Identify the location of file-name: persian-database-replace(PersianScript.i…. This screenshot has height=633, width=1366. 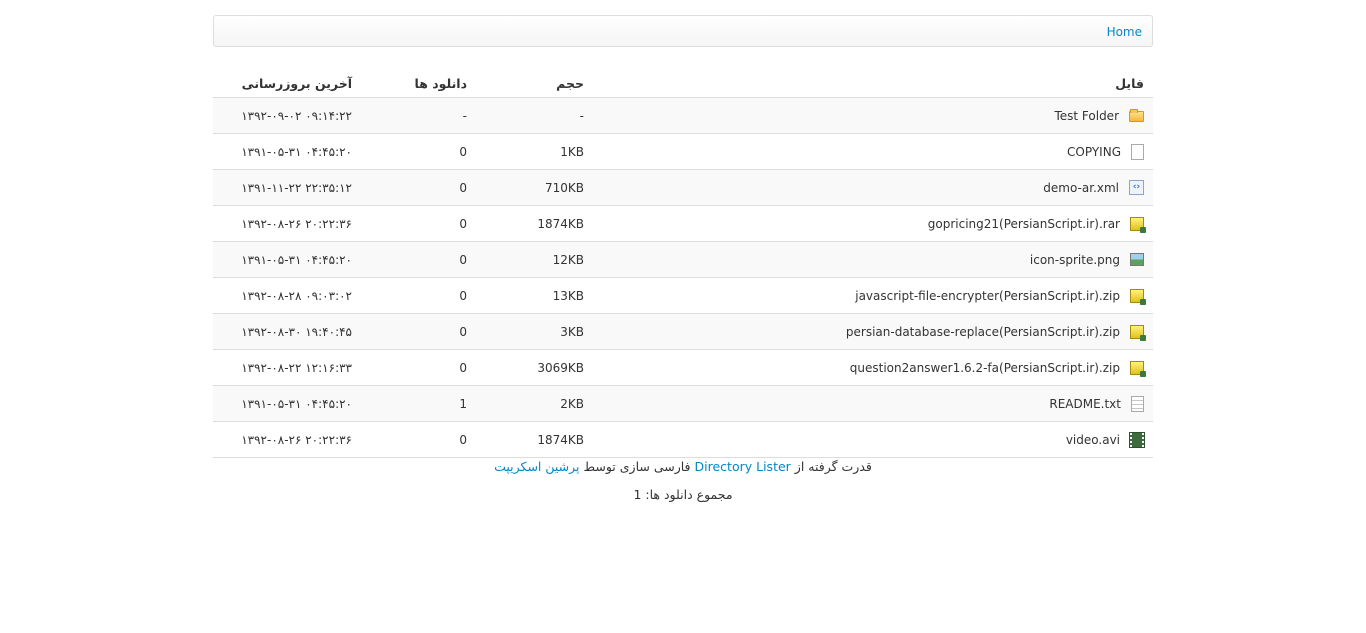
(983, 332).